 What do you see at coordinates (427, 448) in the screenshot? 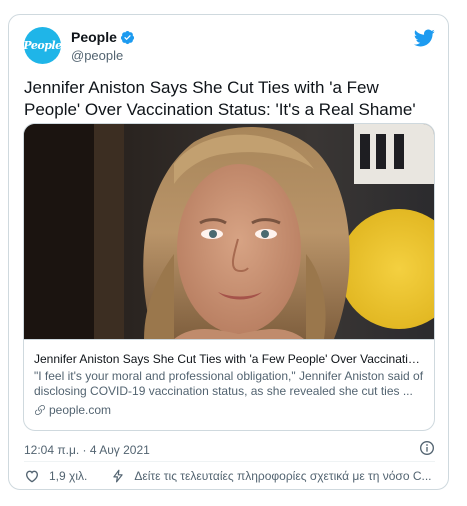
I see `info-icon` at bounding box center [427, 448].